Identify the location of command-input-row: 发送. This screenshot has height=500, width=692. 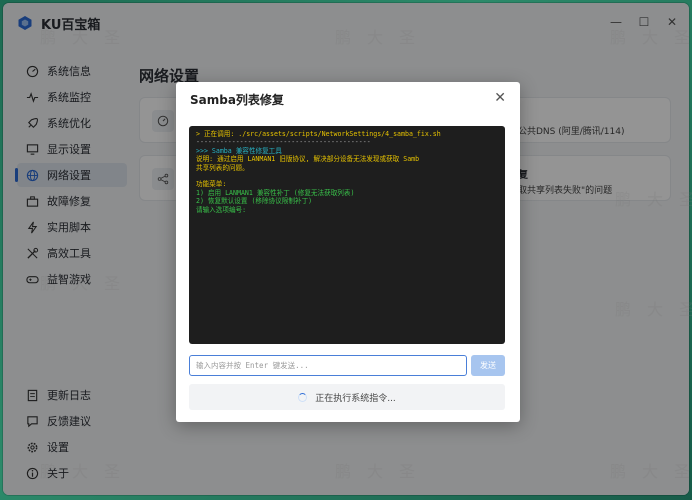
(347, 366).